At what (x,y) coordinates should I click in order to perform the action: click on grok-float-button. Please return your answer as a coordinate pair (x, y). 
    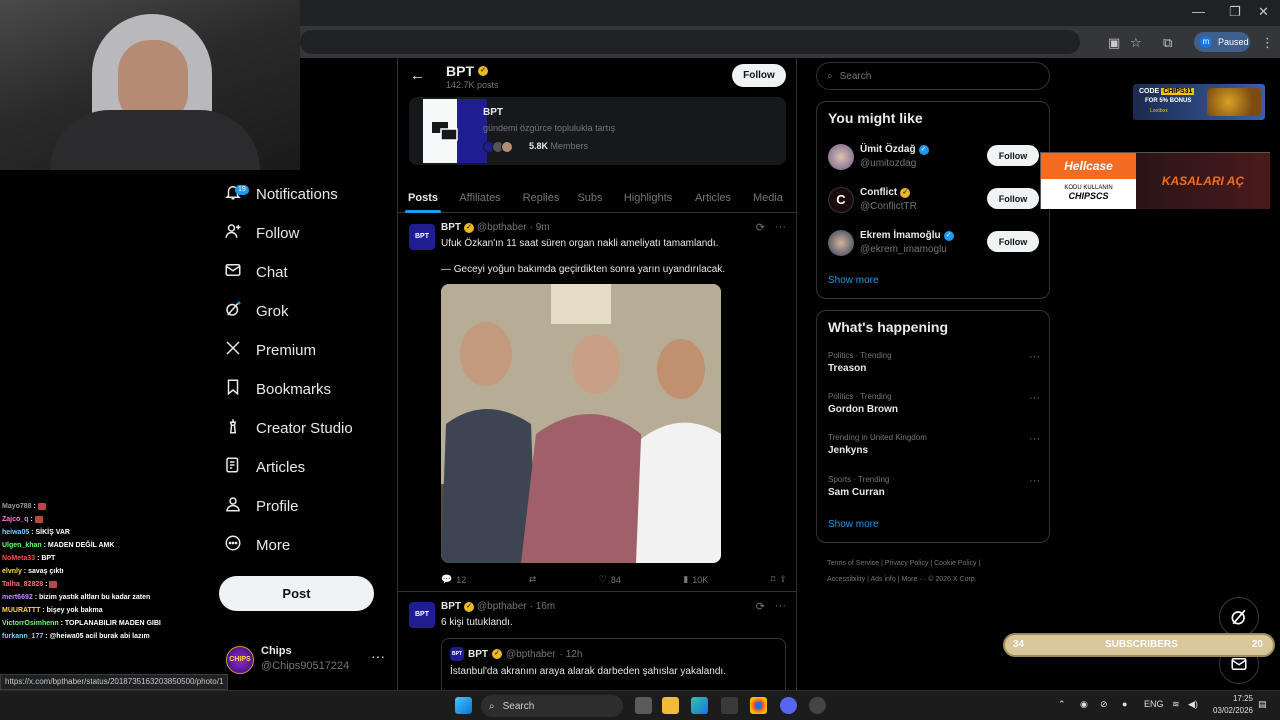
    Looking at the image, I should click on (1239, 617).